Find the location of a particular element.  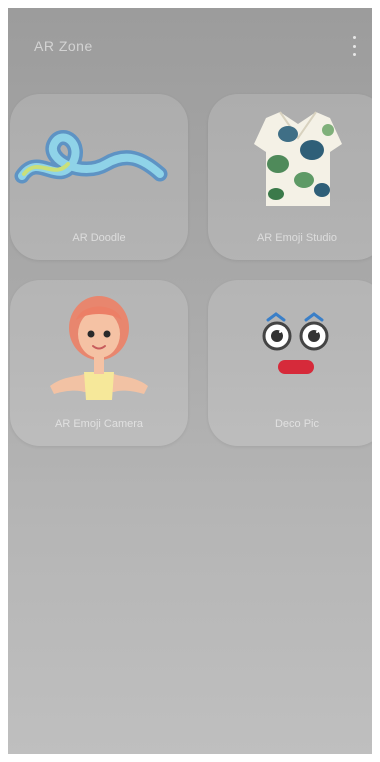

deco-pic-card: Deco Pic is located at coordinates (290, 363).